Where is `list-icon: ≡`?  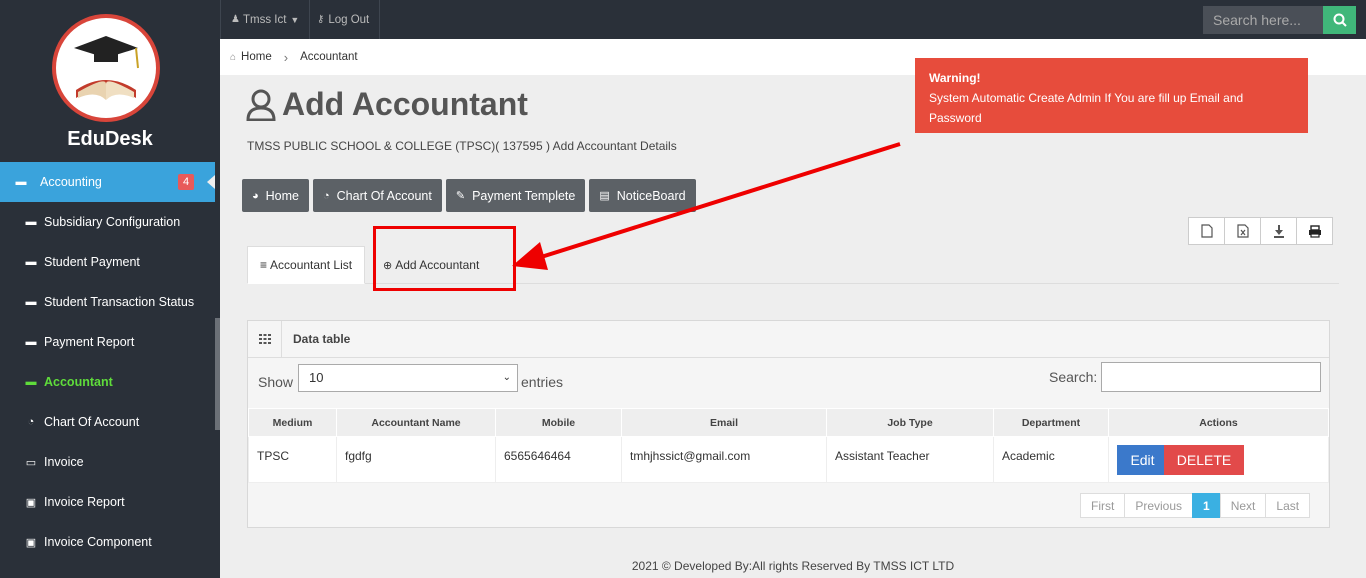
list-icon: ≡ is located at coordinates (264, 265).